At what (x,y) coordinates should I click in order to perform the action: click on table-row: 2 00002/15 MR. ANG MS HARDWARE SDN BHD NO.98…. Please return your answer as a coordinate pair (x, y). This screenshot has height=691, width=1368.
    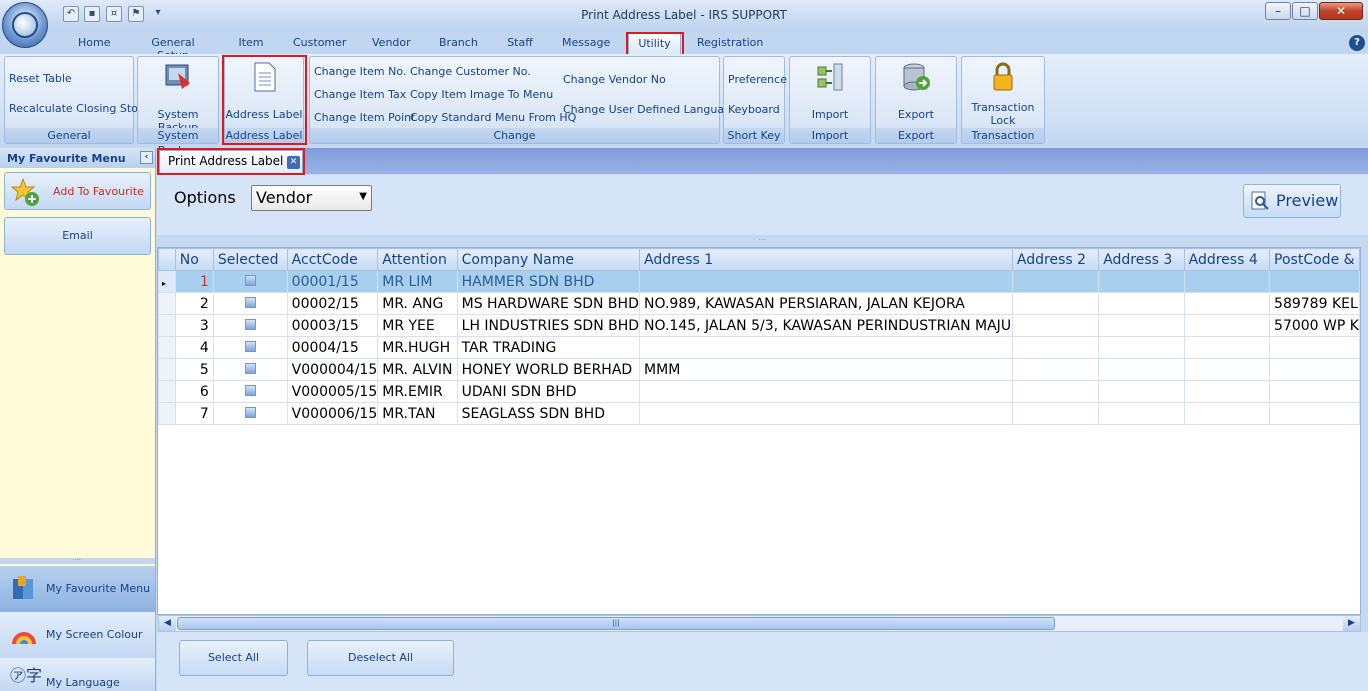
    Looking at the image, I should click on (759, 303).